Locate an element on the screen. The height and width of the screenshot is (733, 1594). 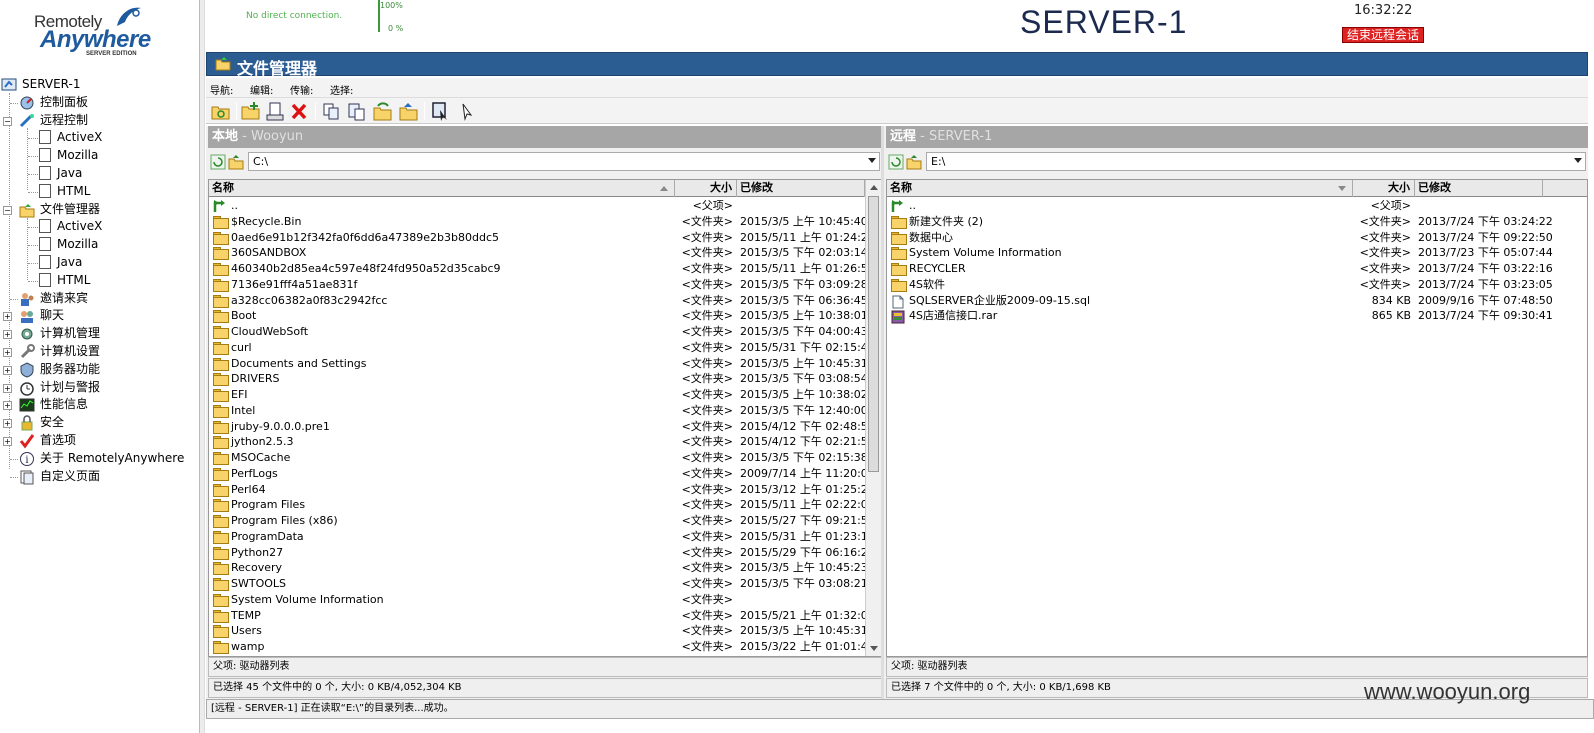
local-path-select: C:\ is located at coordinates (564, 161).